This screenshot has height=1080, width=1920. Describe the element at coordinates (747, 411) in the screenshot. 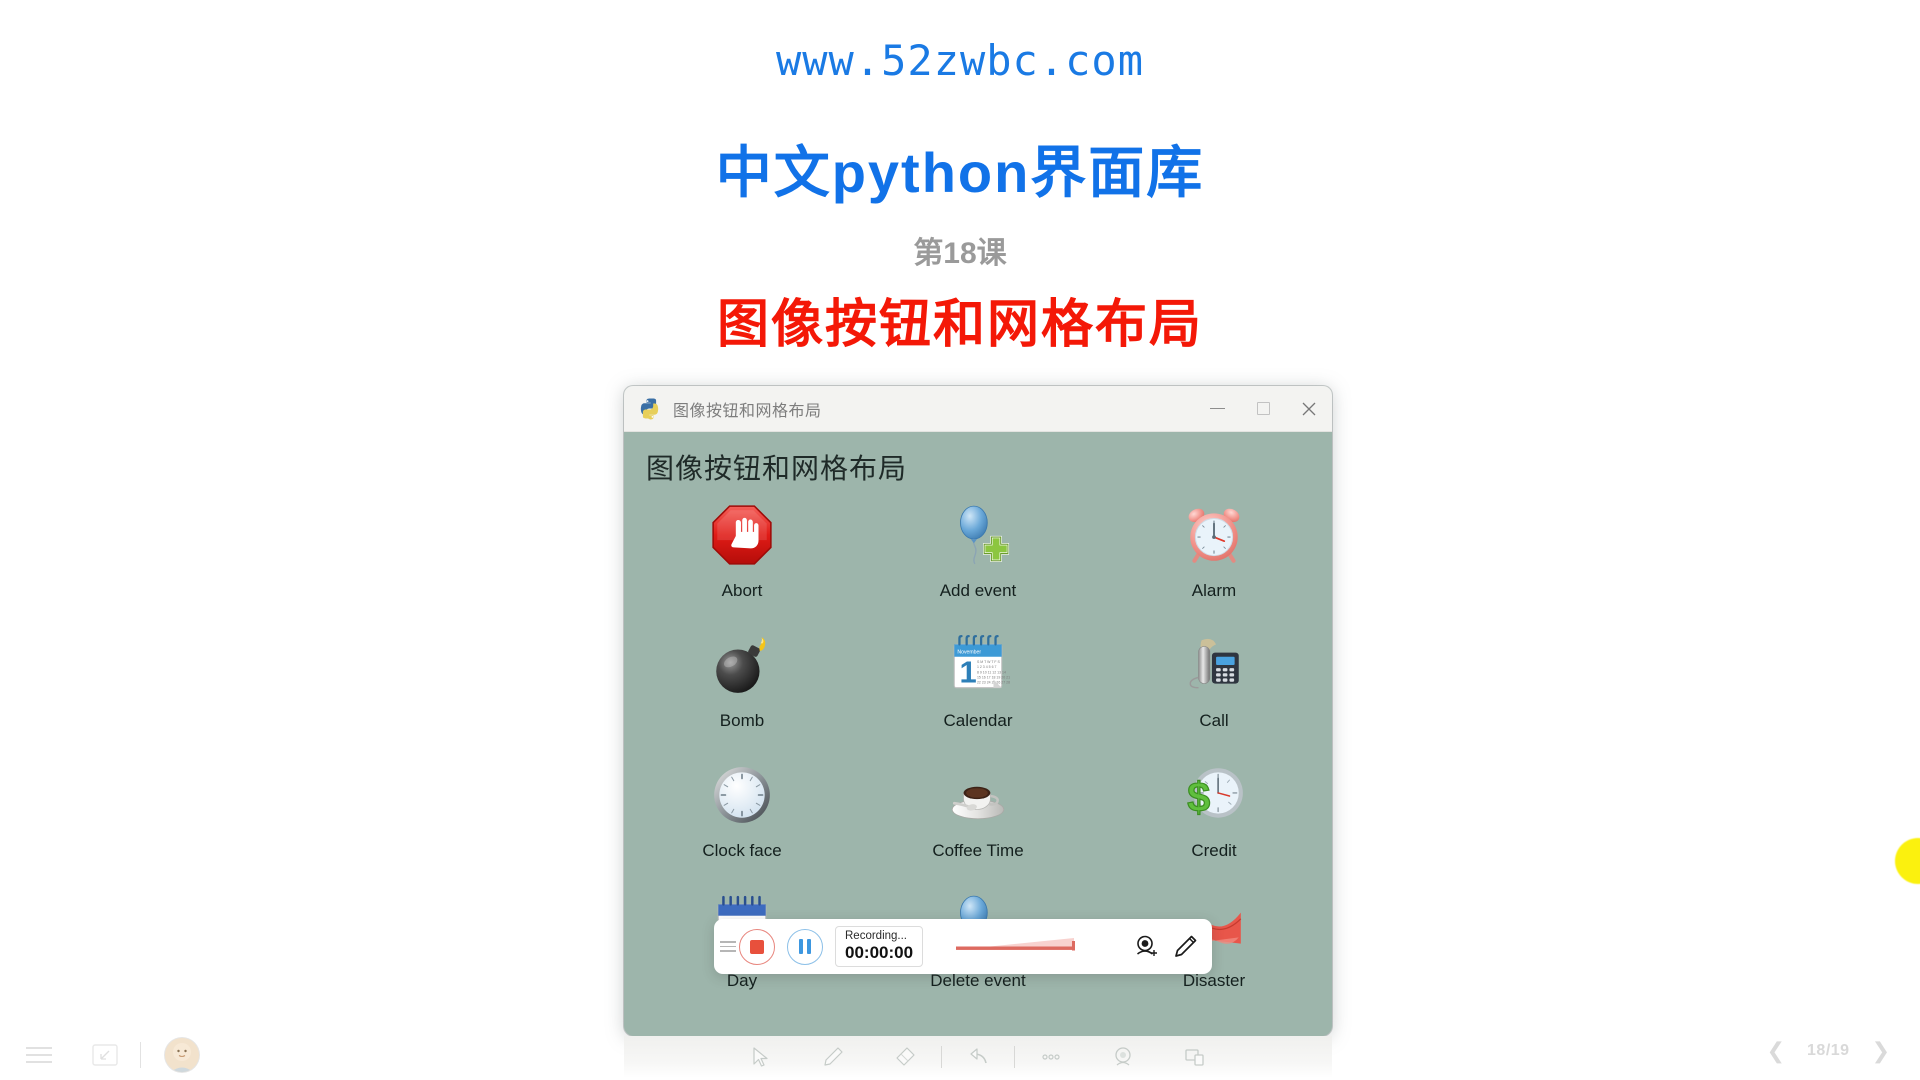

I see `window-title-label: 图像按钮和网格布局` at that location.